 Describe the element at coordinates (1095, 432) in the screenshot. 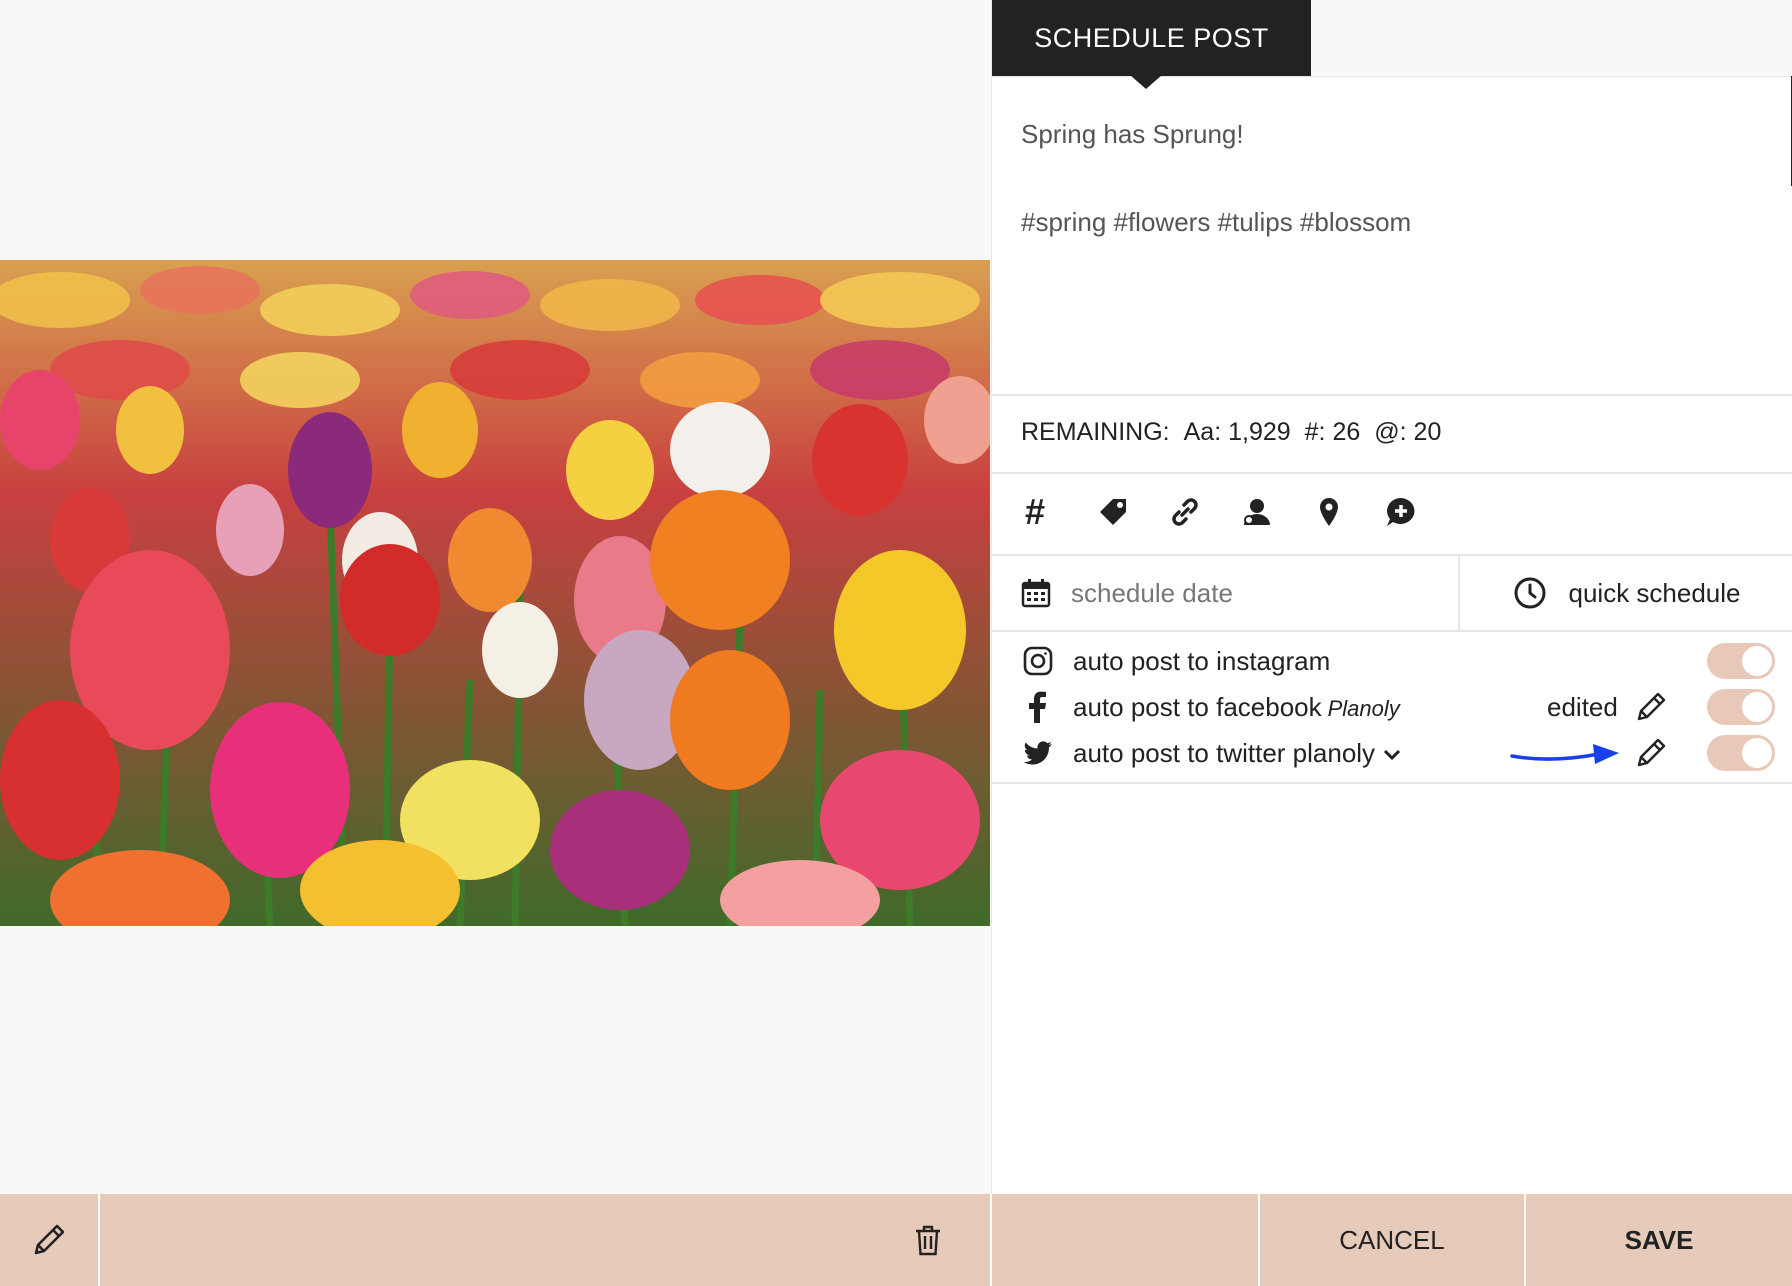

I see `remaining-label: REMAINING:` at that location.